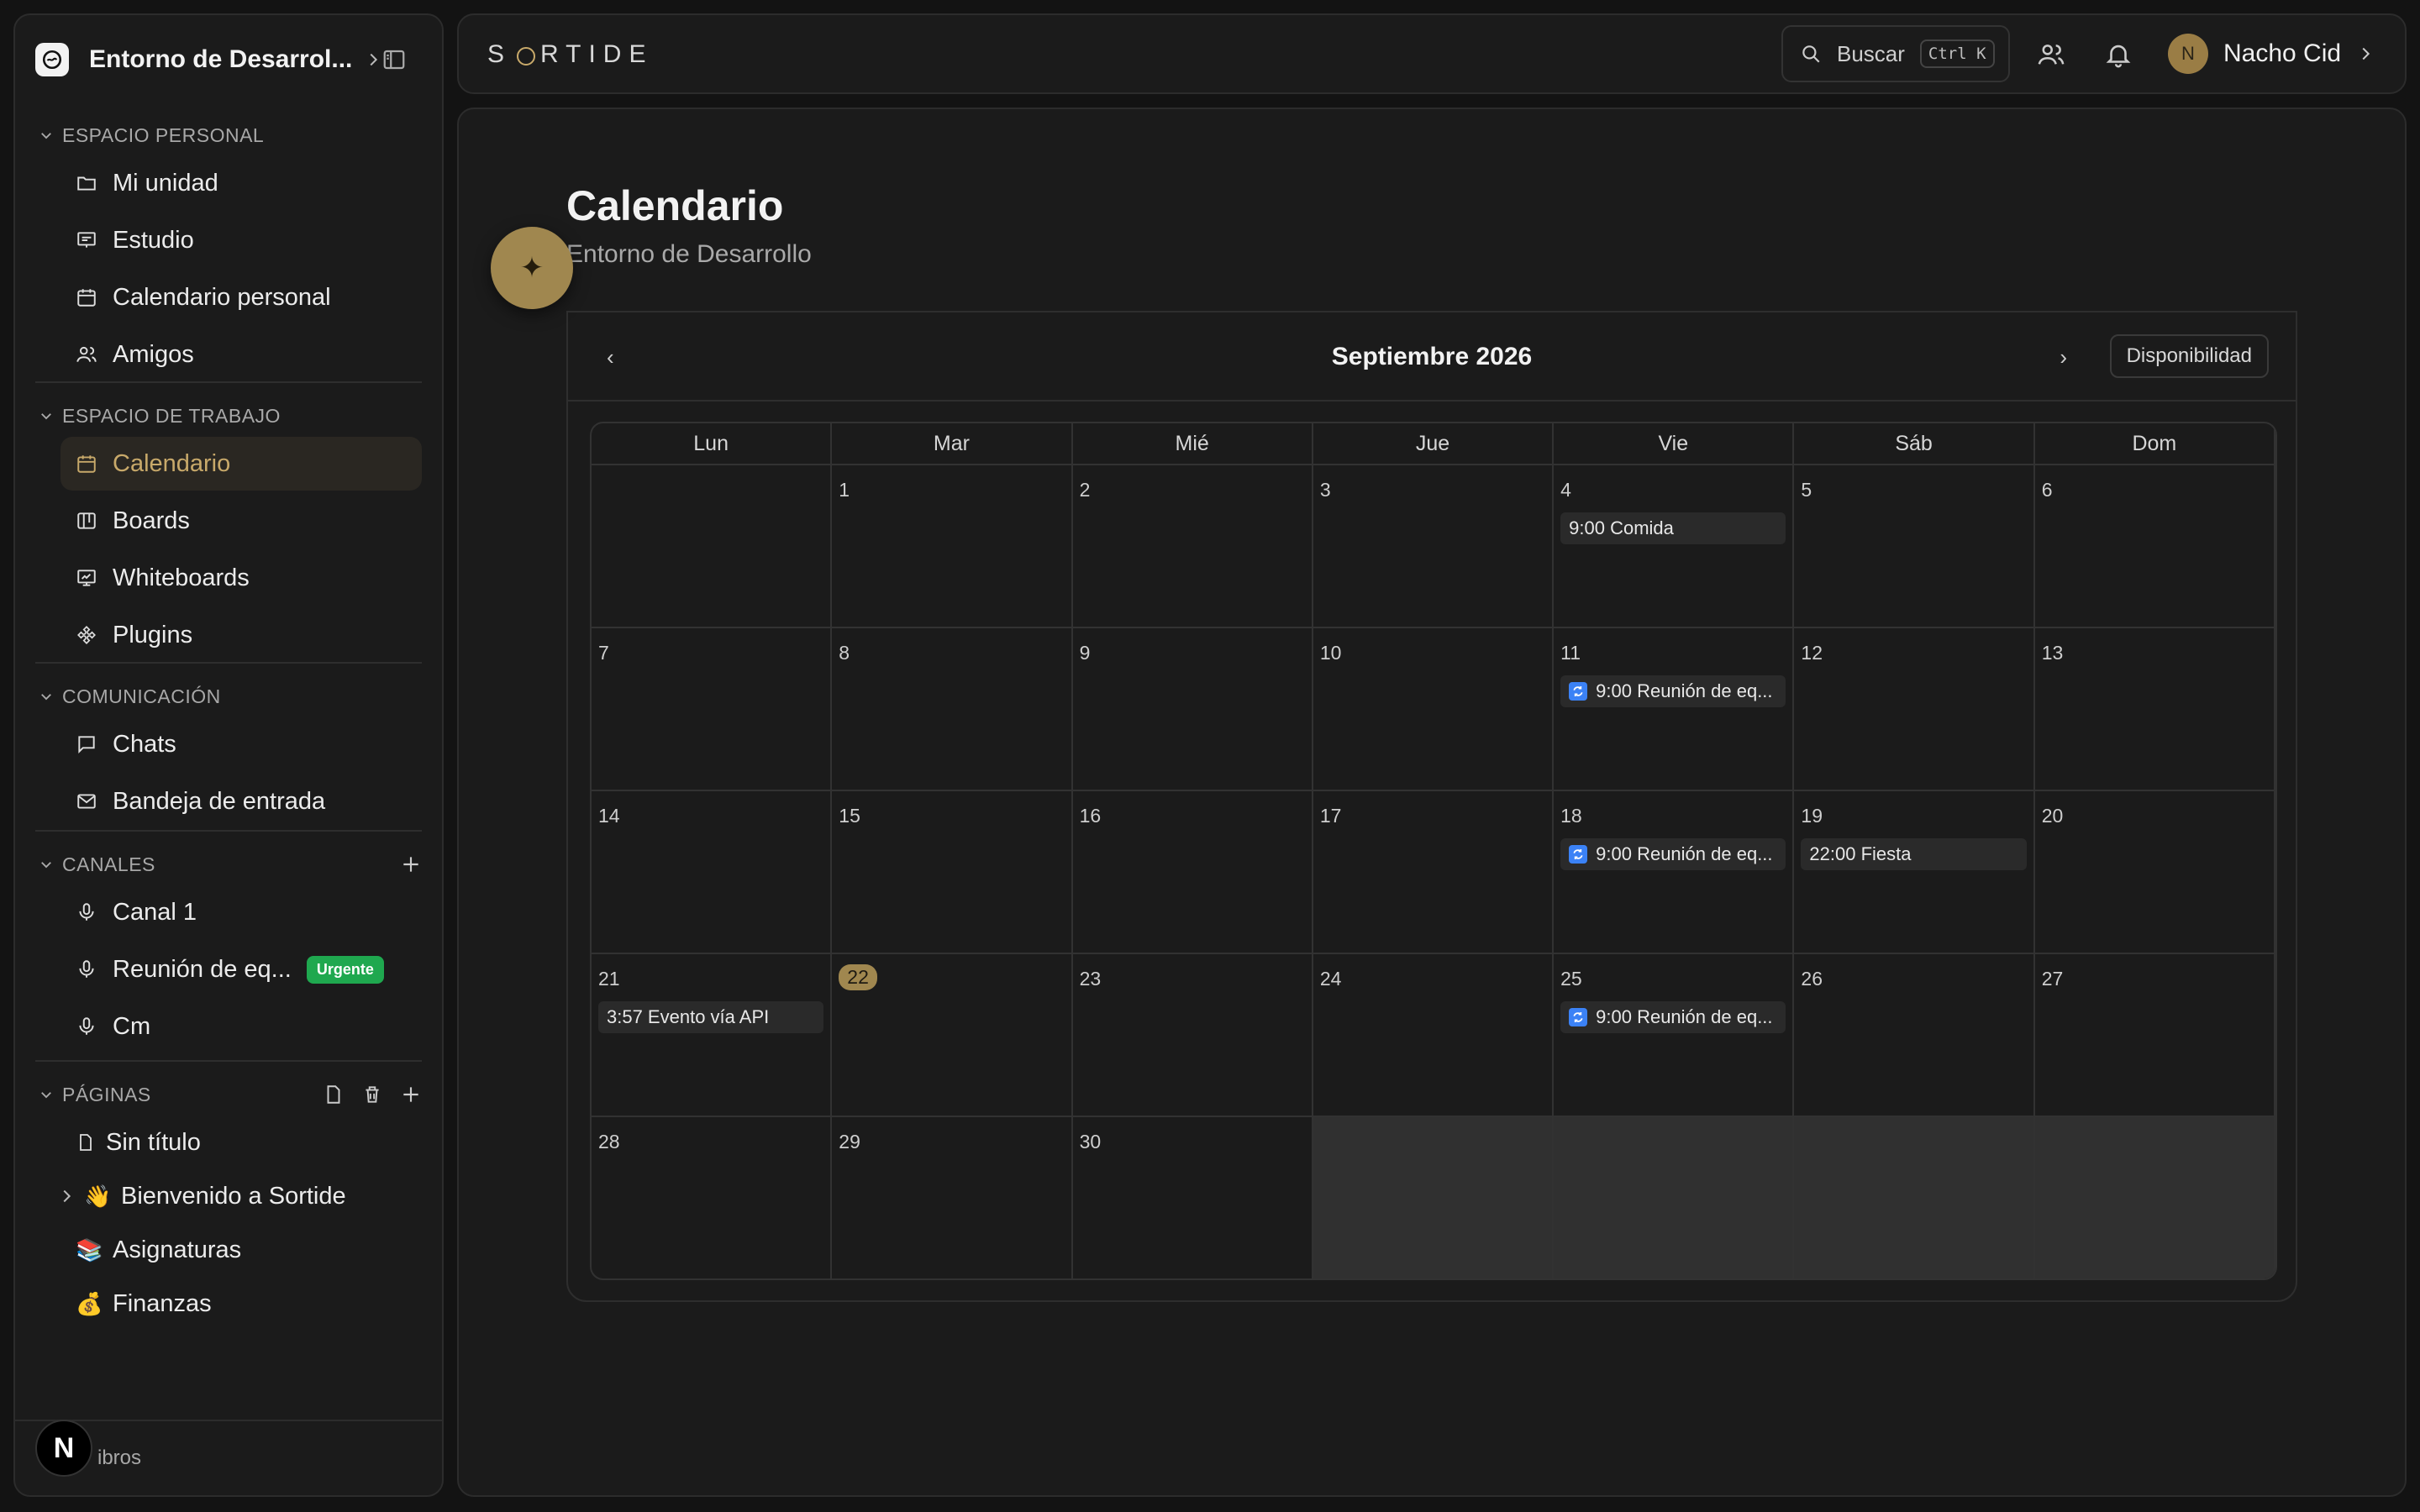 This screenshot has width=2420, height=1512. I want to click on day-cell: 16, so click(1193, 872).